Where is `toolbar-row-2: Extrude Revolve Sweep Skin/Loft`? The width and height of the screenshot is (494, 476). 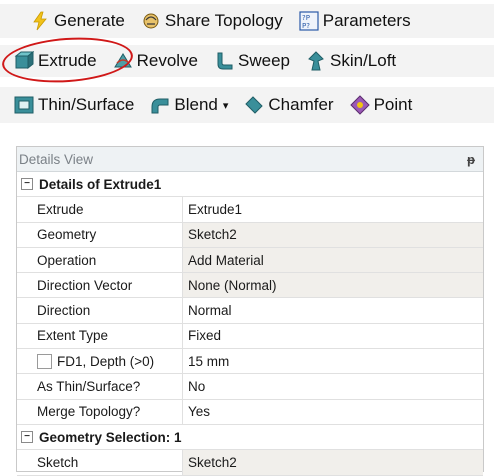 toolbar-row-2: Extrude Revolve Sweep Skin/Loft is located at coordinates (247, 61).